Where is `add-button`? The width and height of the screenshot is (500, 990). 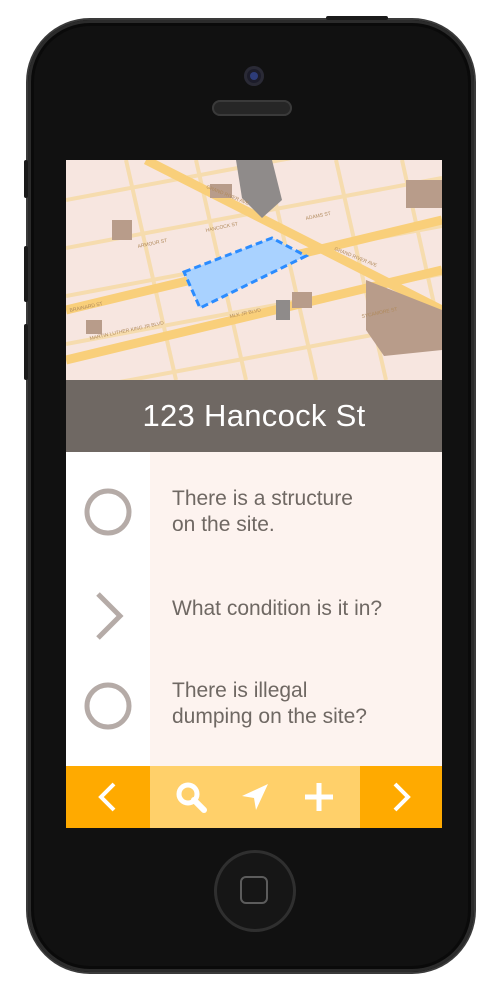
add-button is located at coordinates (319, 797).